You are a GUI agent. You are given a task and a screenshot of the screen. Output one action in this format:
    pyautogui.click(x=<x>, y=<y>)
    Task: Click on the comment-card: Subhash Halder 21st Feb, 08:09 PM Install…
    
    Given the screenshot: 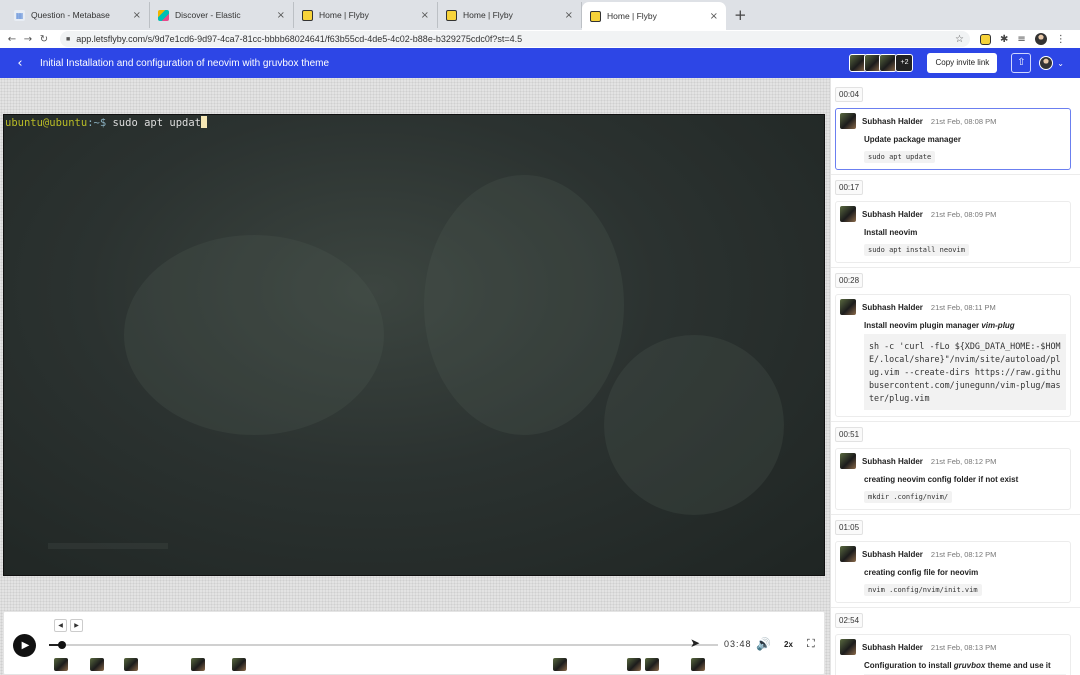 What is the action you would take?
    pyautogui.click(x=953, y=232)
    